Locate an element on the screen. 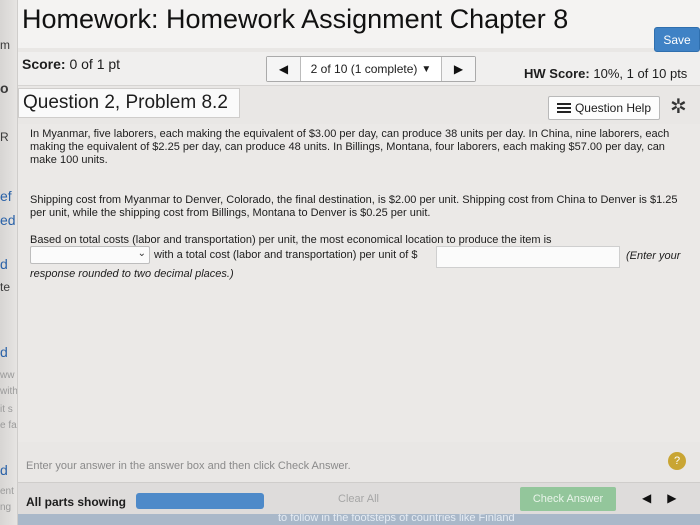  page-title: Homework: Homework Assignment Chapter 8 is located at coordinates (295, 19).